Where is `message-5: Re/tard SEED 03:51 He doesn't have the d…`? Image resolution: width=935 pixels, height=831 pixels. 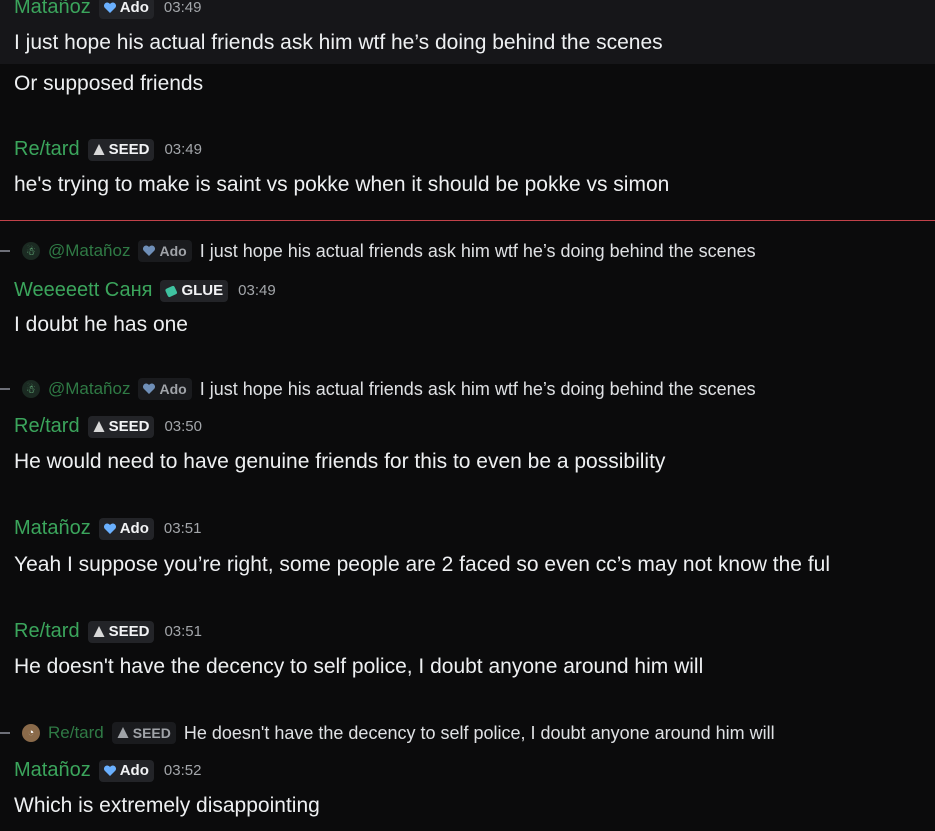 message-5: Re/tard SEED 03:51 He doesn't have the d… is located at coordinates (467, 655).